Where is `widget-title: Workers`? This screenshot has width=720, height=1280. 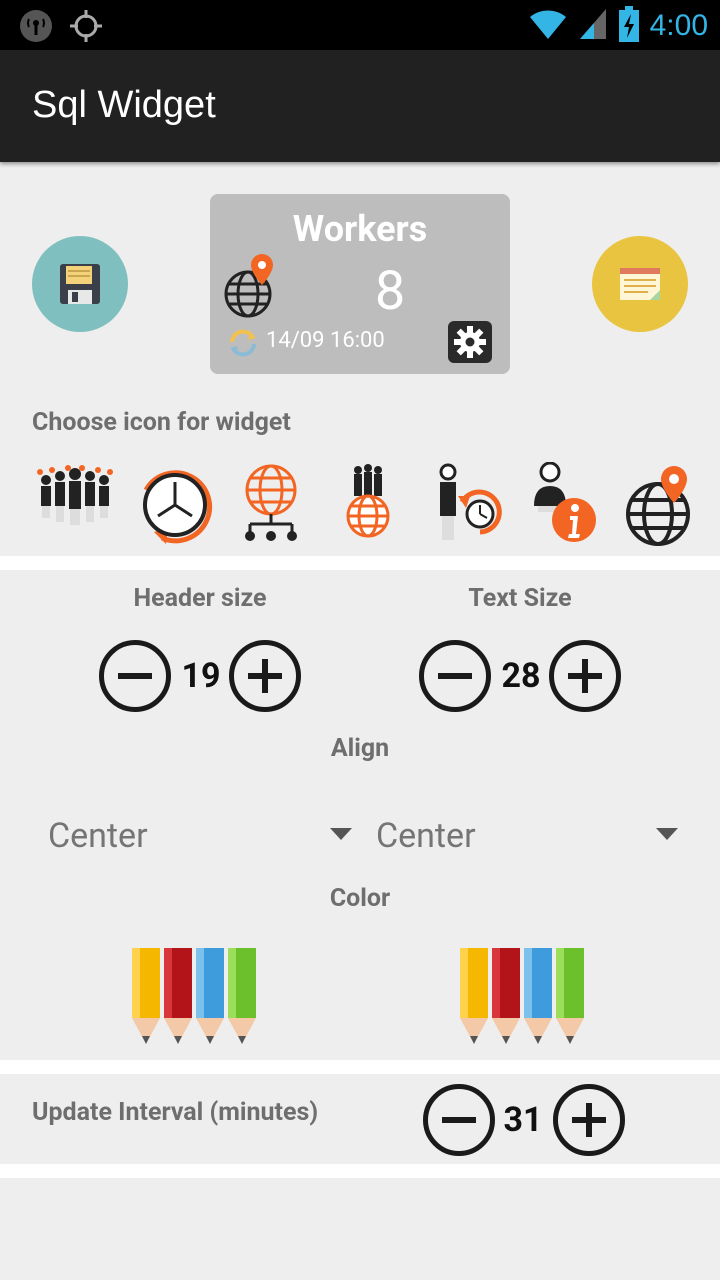 widget-title: Workers is located at coordinates (360, 229).